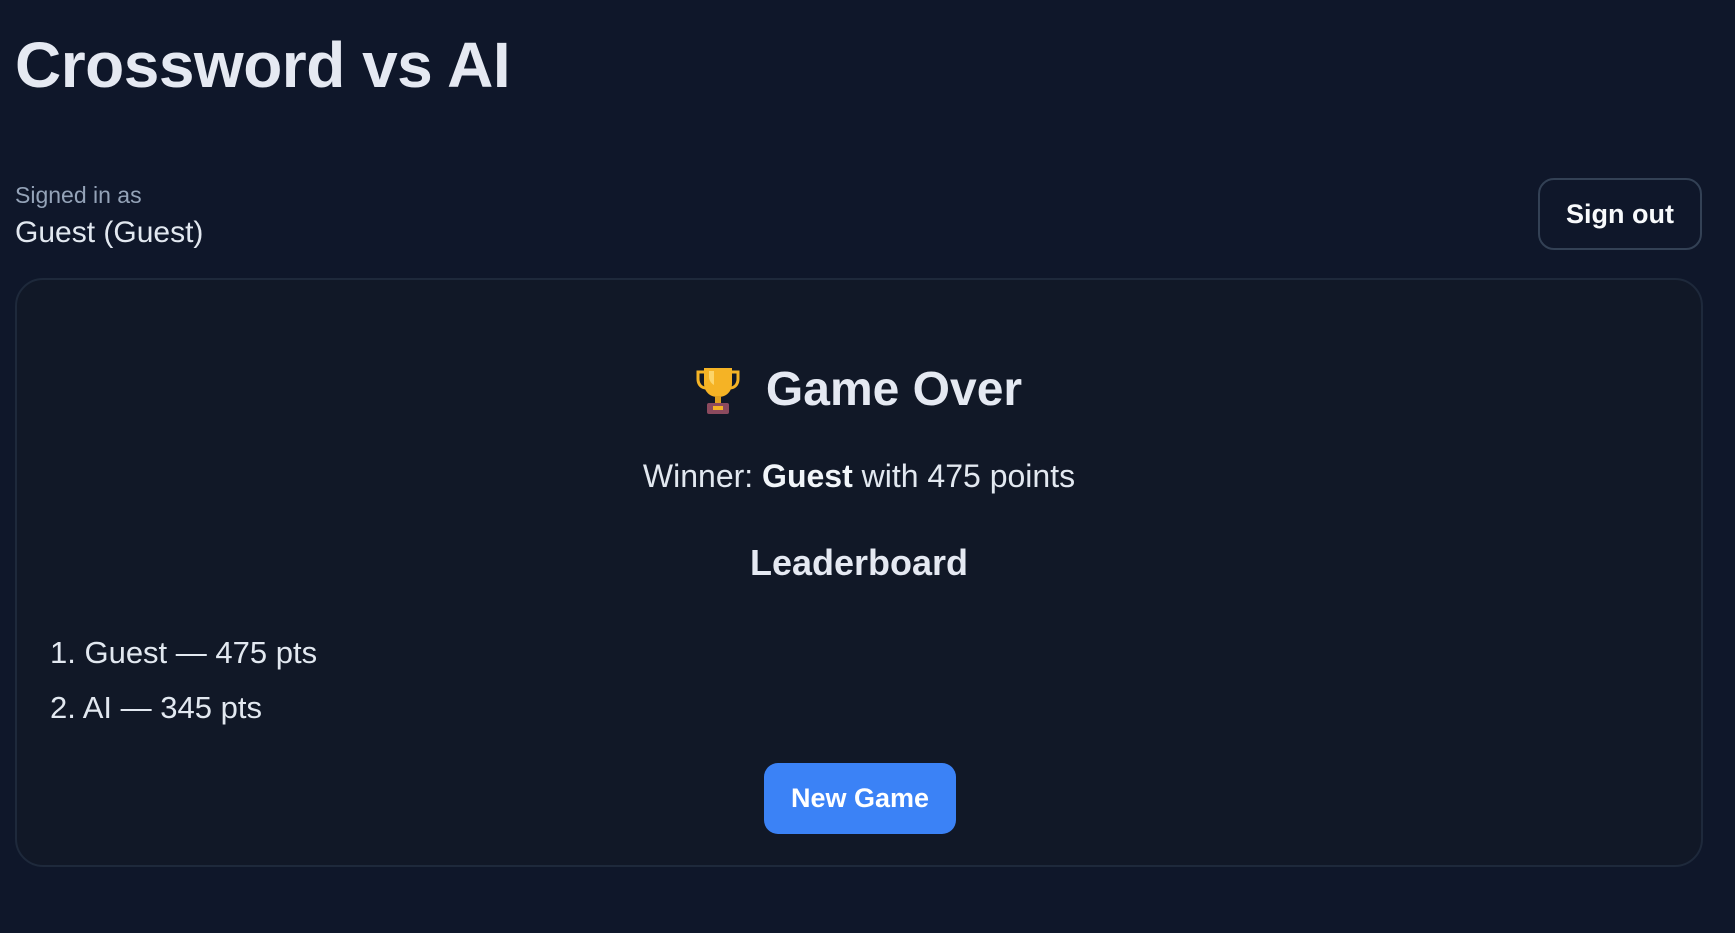 This screenshot has height=933, width=1735. Describe the element at coordinates (858, 216) in the screenshot. I see `user-bar: Signed in as Guest (Guest) Sign out` at that location.